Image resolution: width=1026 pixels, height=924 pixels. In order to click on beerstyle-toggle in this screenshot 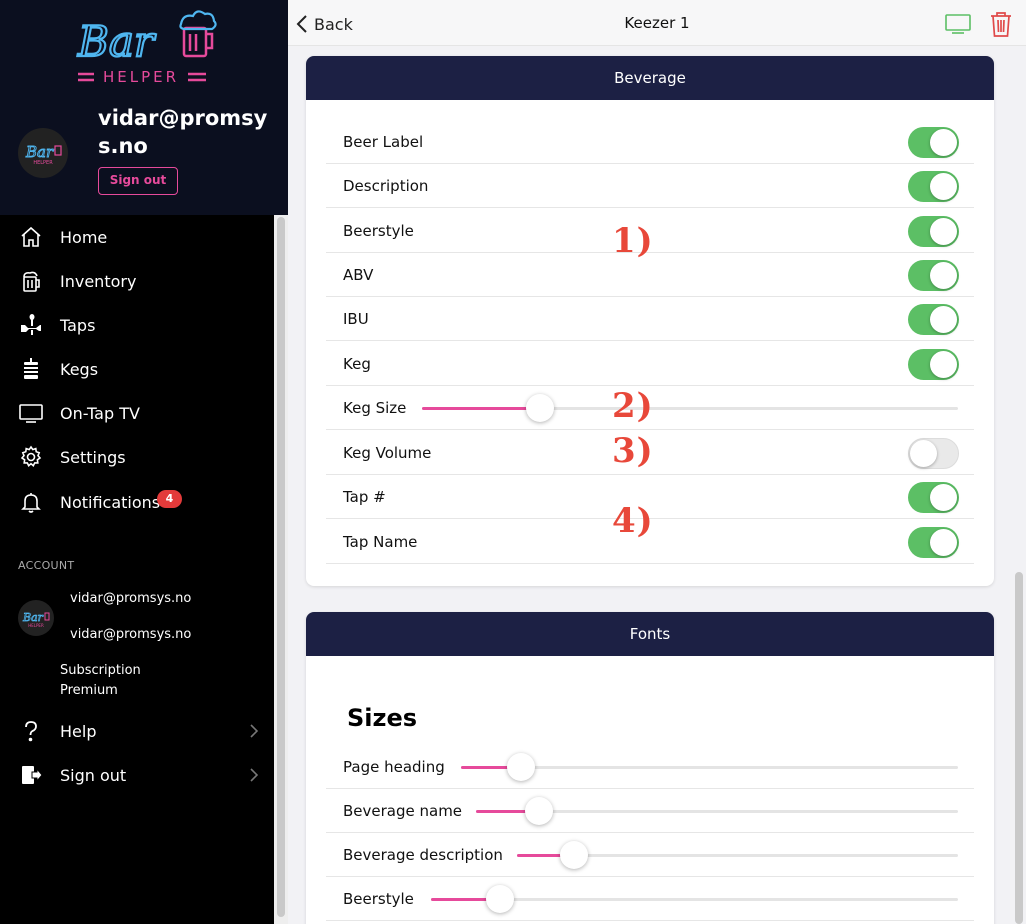, I will do `click(933, 231)`.